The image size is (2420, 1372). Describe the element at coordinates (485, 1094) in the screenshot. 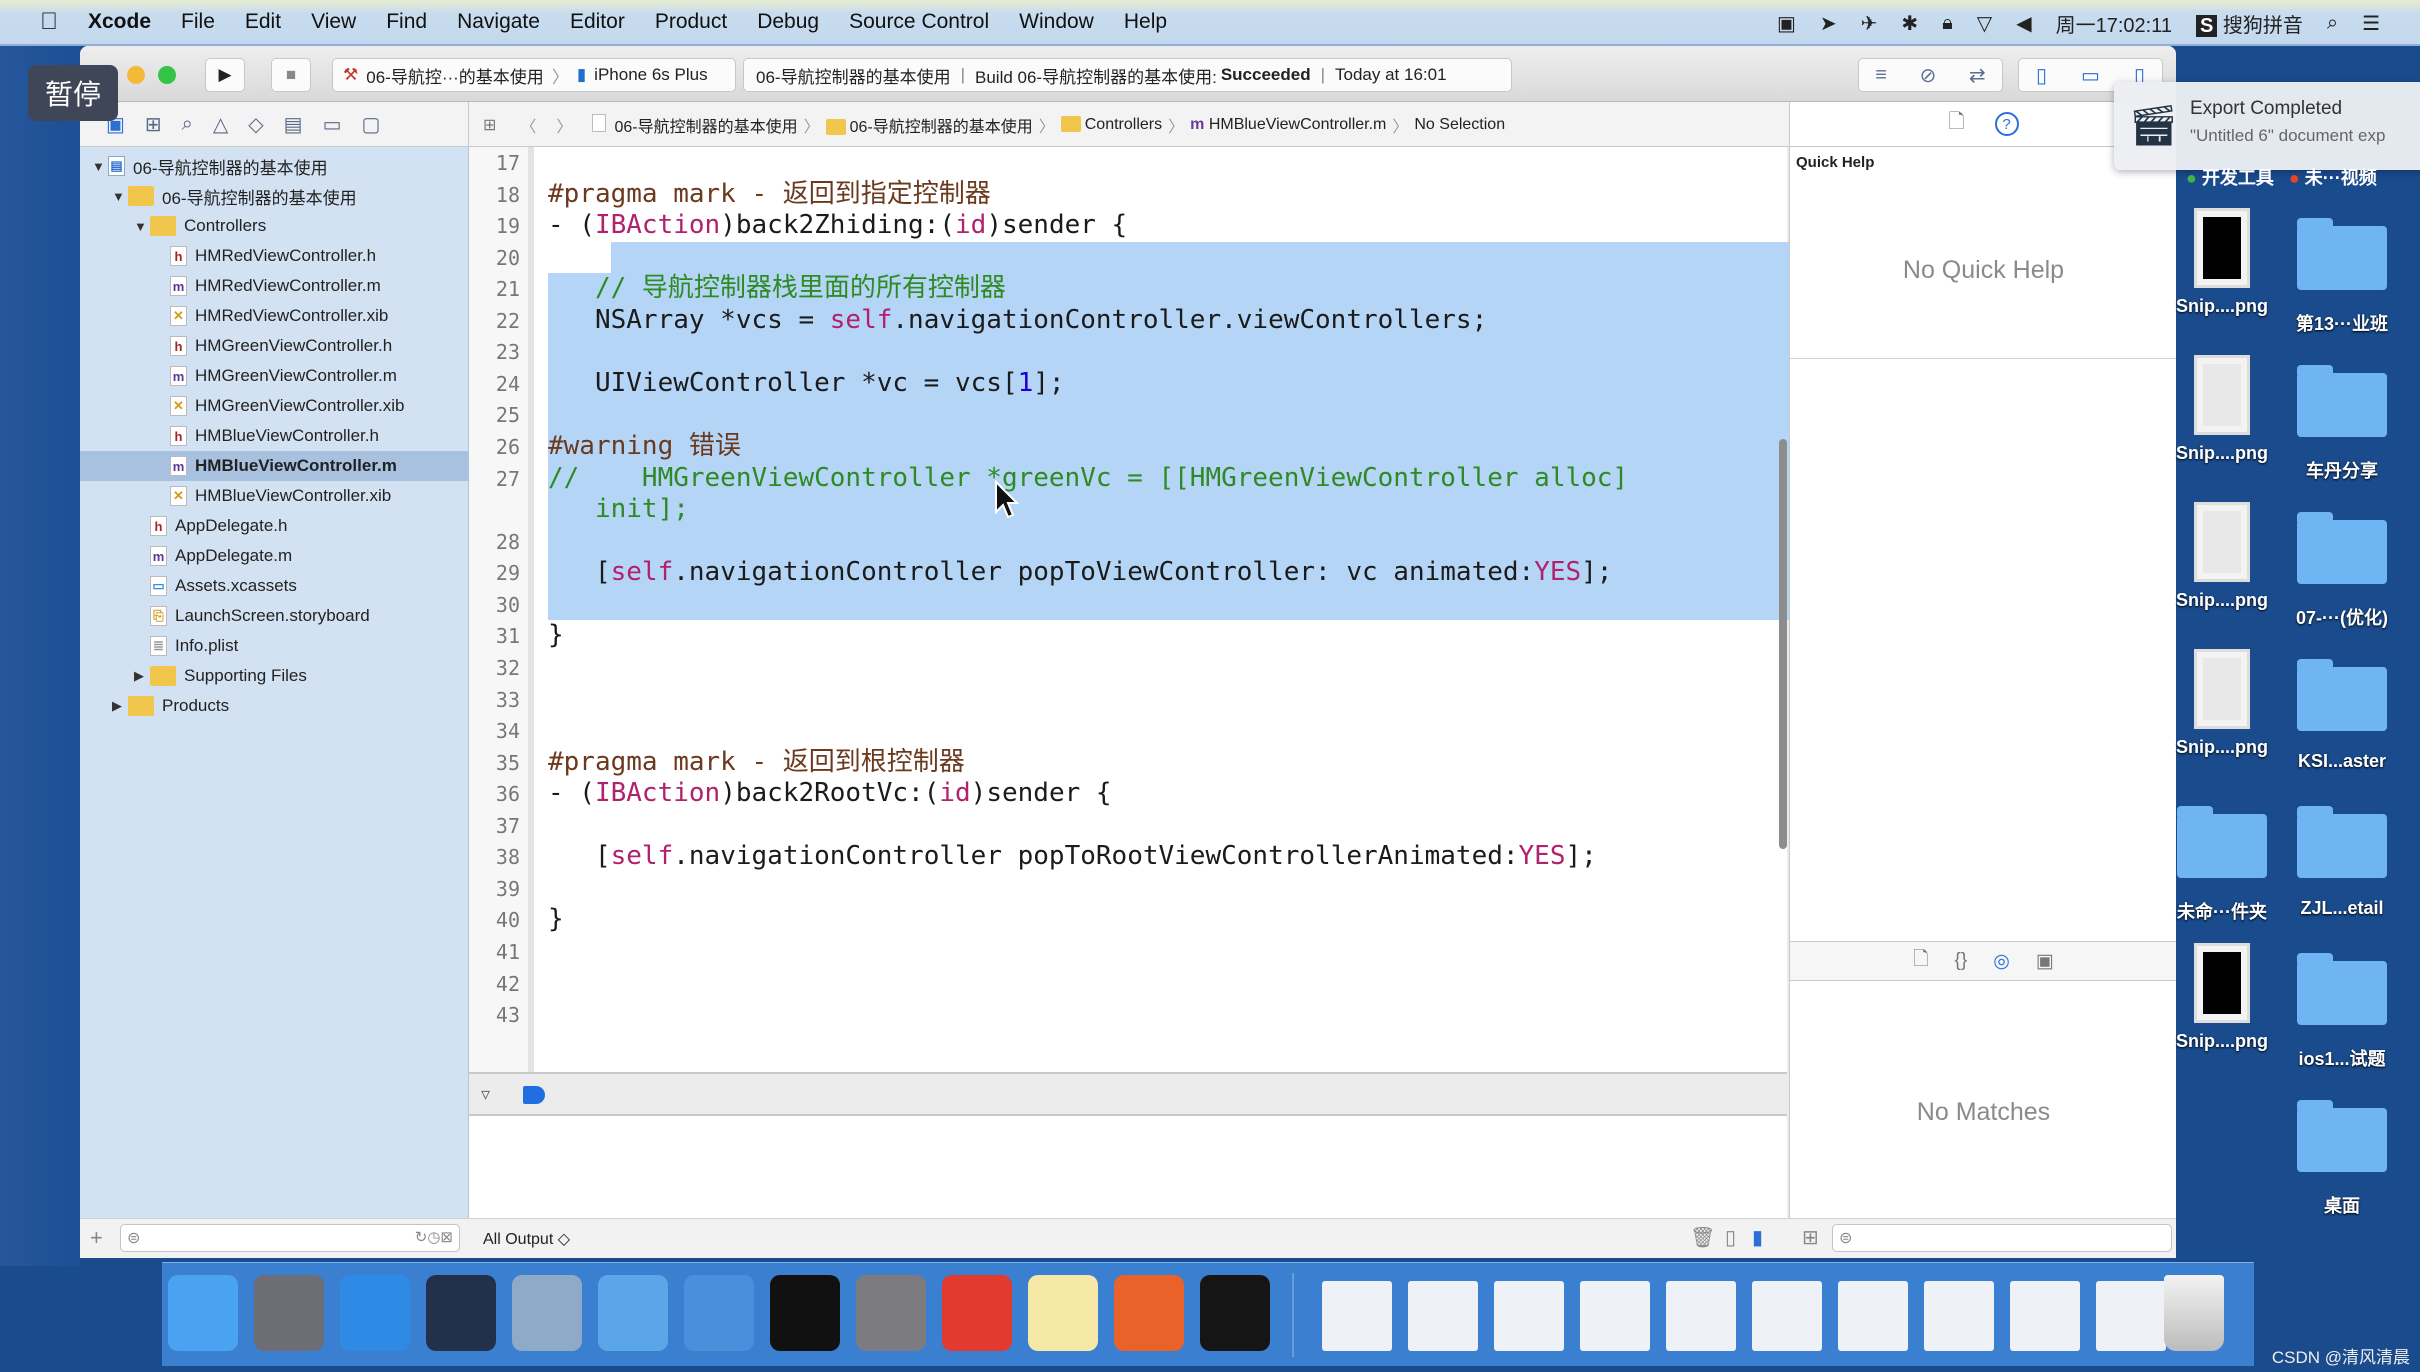

I see `hide-debug-area-icon: ▿` at that location.